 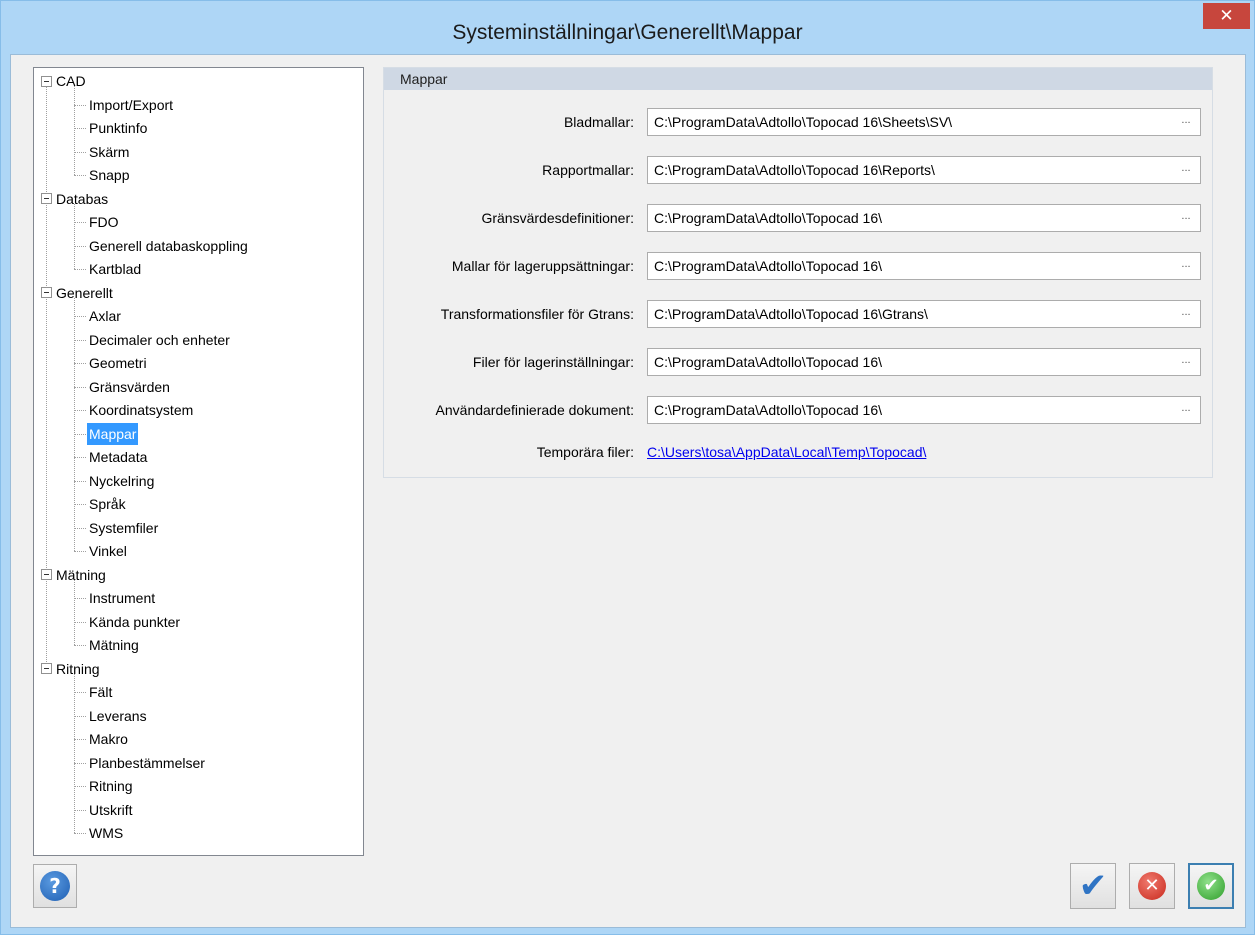 I want to click on tree-item: Gränsvärden, so click(x=129, y=387).